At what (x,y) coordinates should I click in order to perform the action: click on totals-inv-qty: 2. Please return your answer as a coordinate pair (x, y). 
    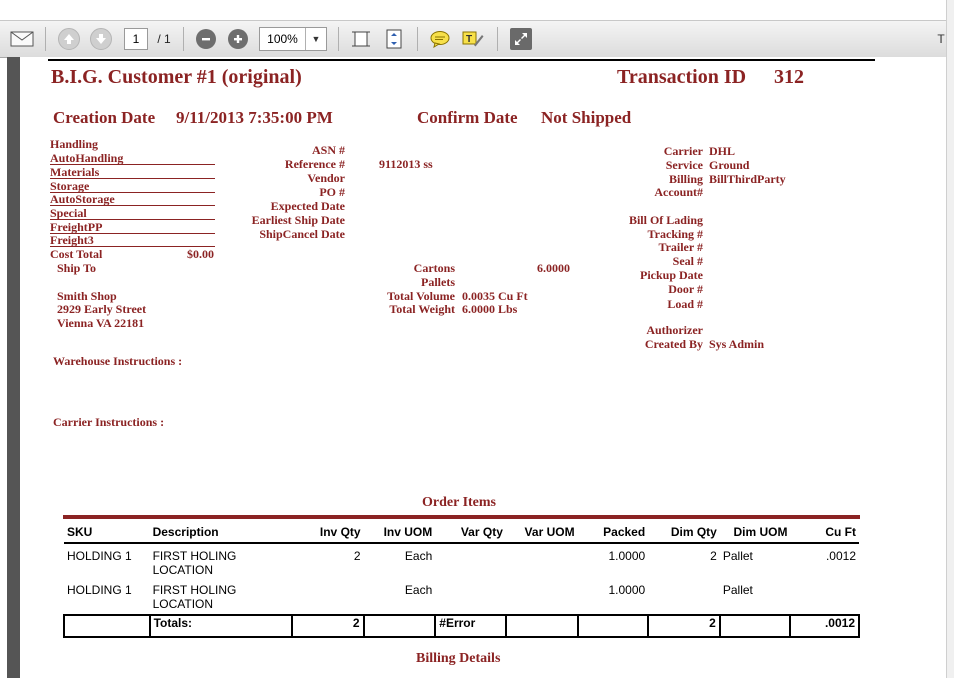
    Looking at the image, I should click on (327, 626).